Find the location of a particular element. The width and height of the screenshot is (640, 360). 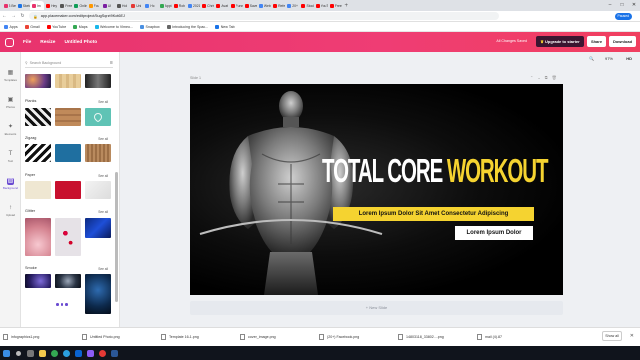

bookmark-item: Snapbox is located at coordinates (150, 26).